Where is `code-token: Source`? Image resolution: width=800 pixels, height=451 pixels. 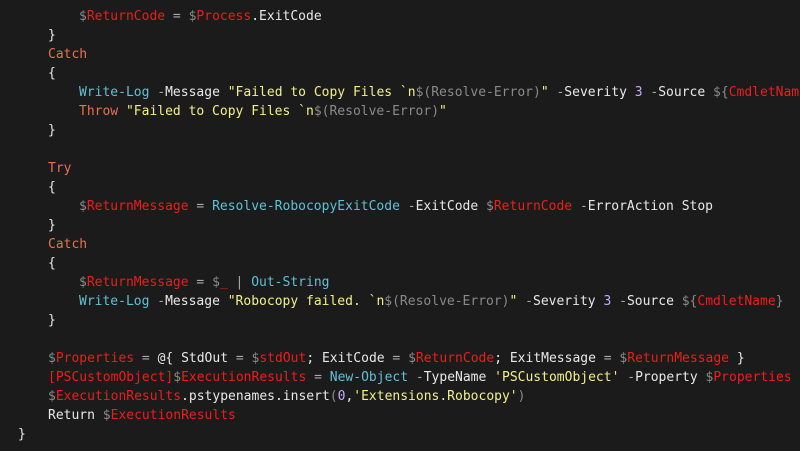
code-token: Source is located at coordinates (686, 92).